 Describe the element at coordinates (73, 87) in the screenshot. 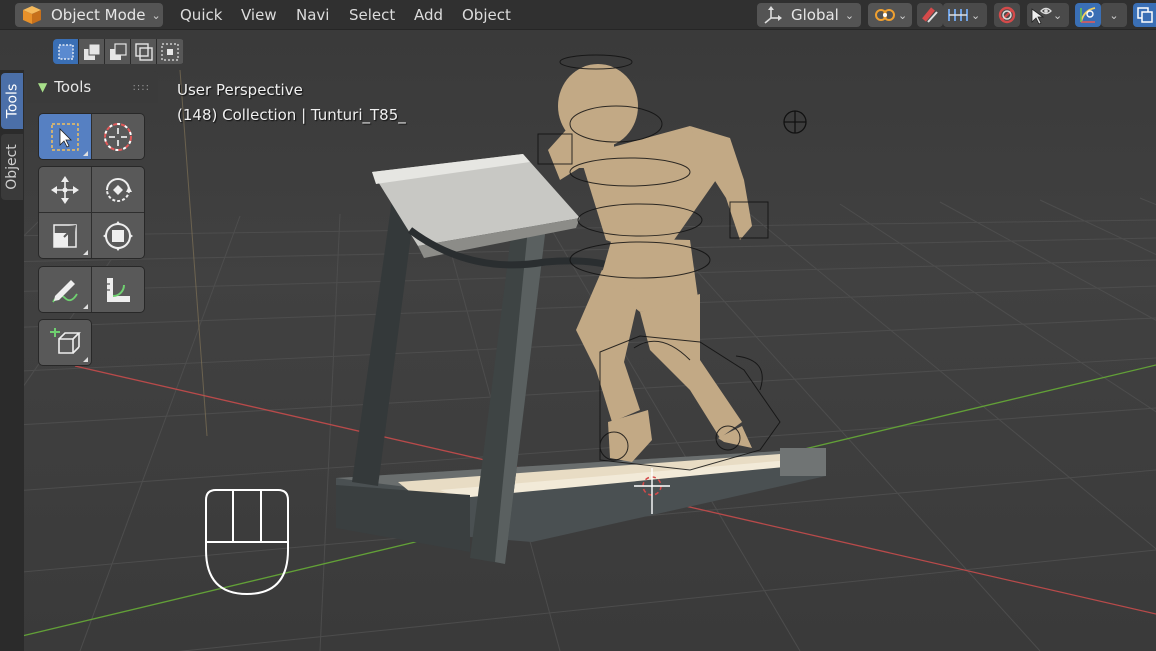

I see `tools-panel-title: Tools` at that location.